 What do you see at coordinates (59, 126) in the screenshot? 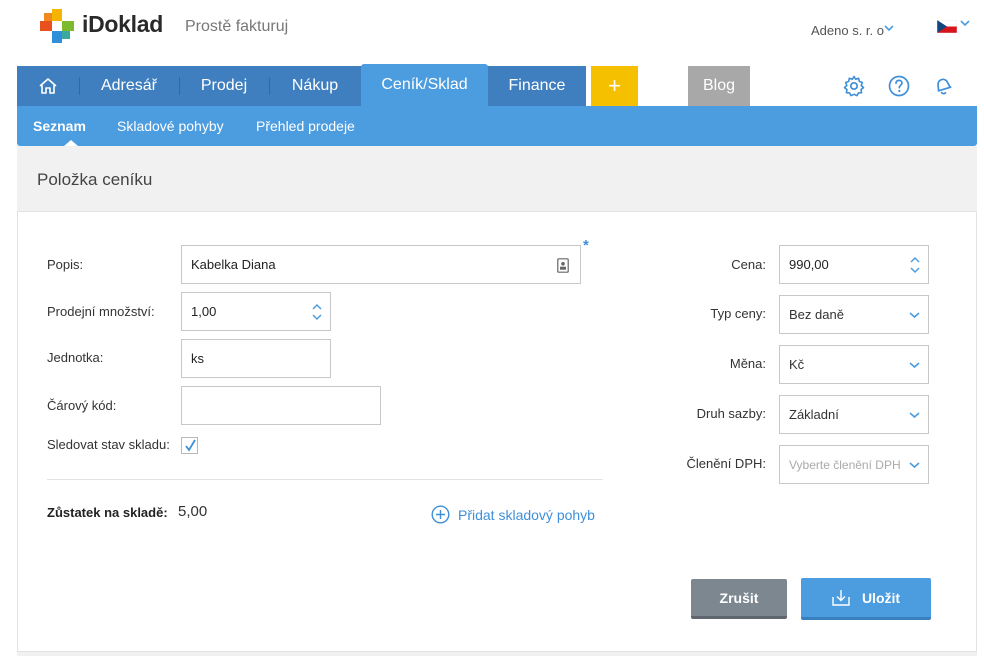
I see `subnav-seznam: Seznam` at bounding box center [59, 126].